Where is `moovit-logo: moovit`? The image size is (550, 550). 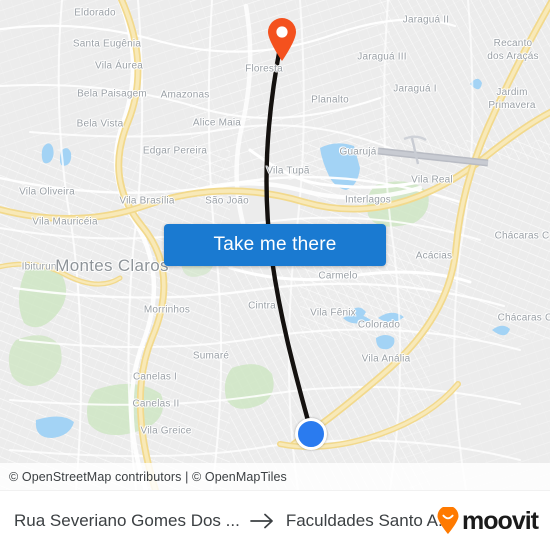 moovit-logo: moovit is located at coordinates (493, 521).